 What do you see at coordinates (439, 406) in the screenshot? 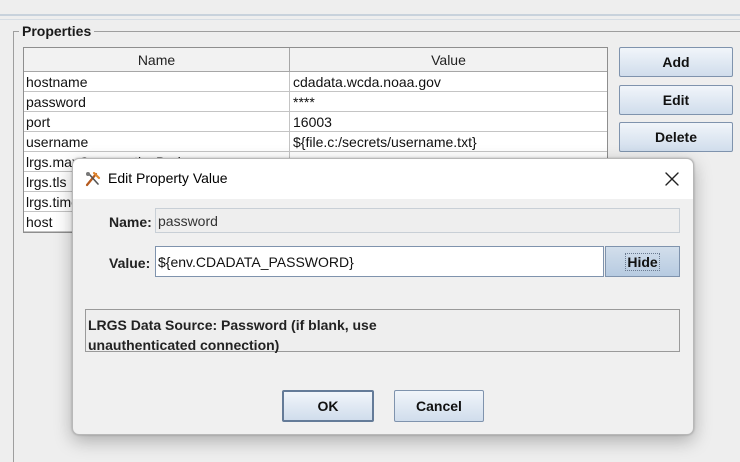
I see `cancel-button: Cancel` at bounding box center [439, 406].